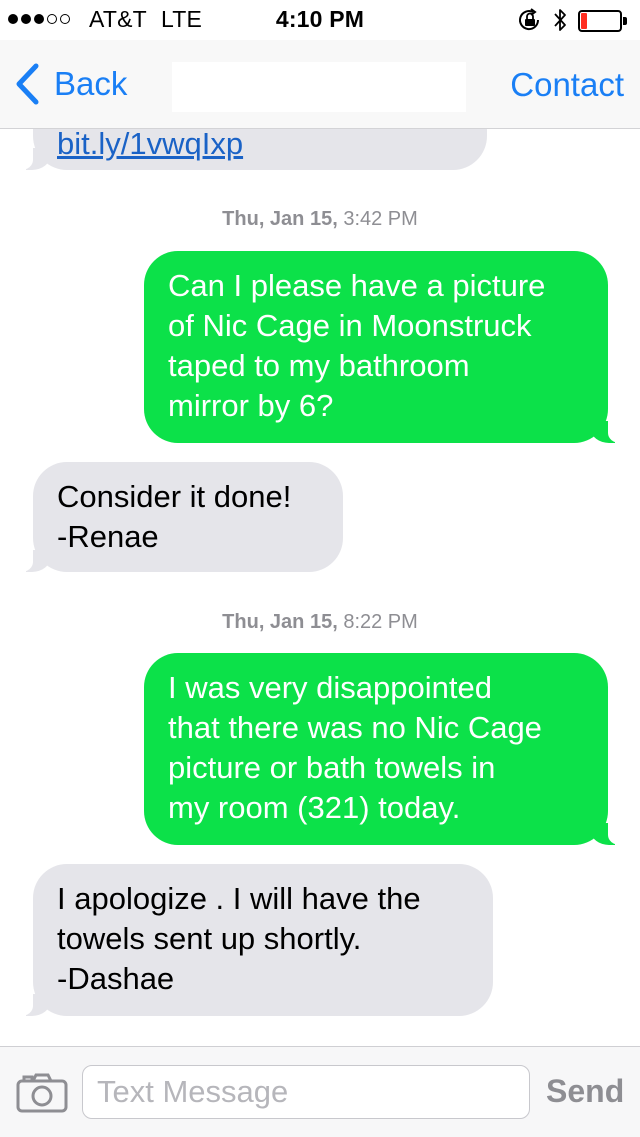 The height and width of the screenshot is (1137, 640). Describe the element at coordinates (239, 898) in the screenshot. I see `message-line: I apologize . I will have the` at that location.